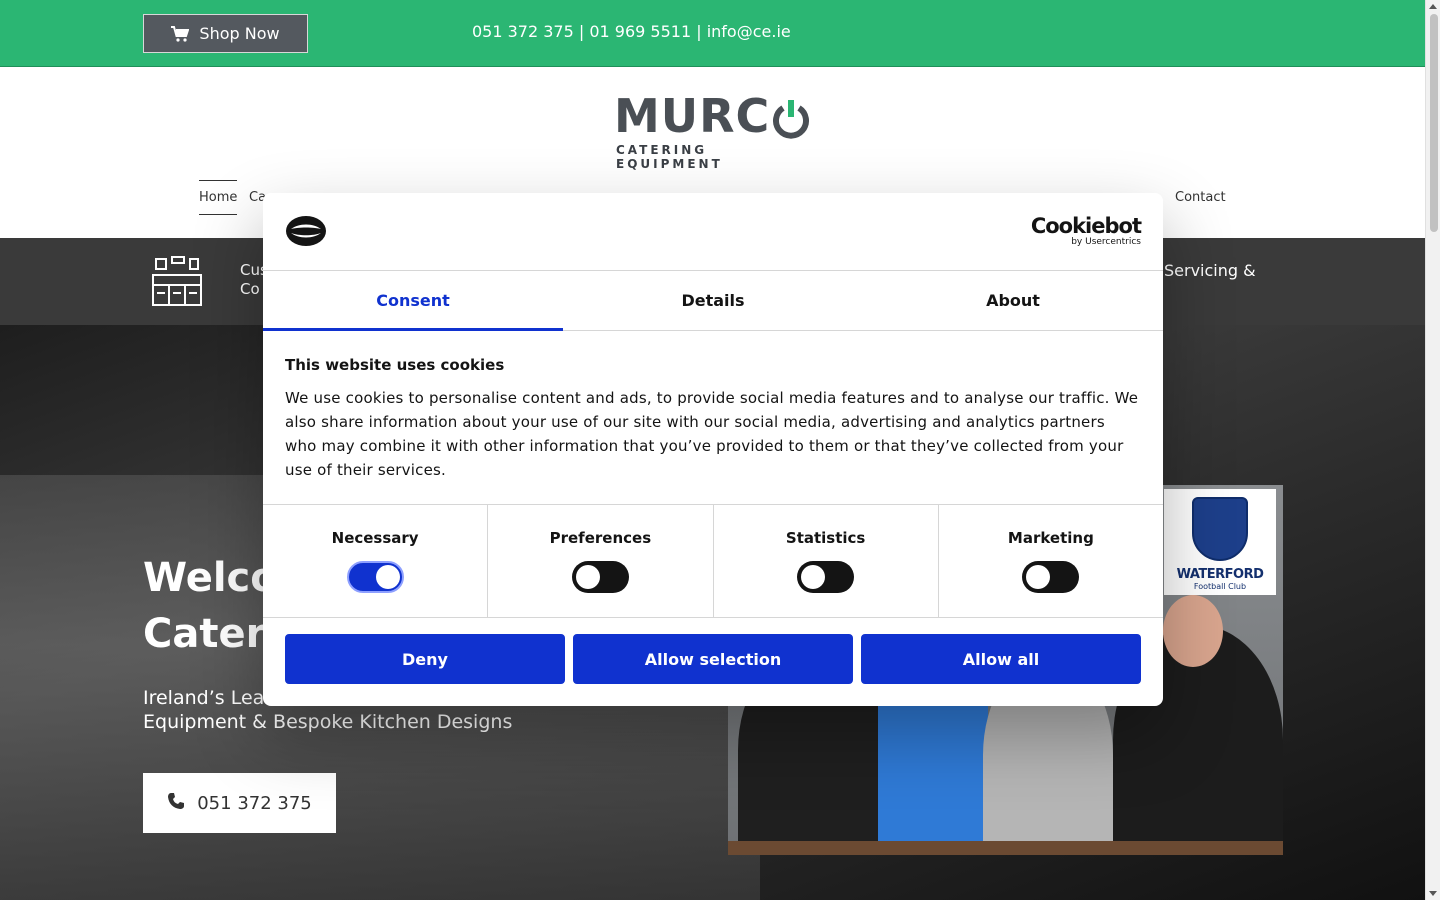 The width and height of the screenshot is (1440, 900). I want to click on toggle-label: Preferences, so click(600, 538).